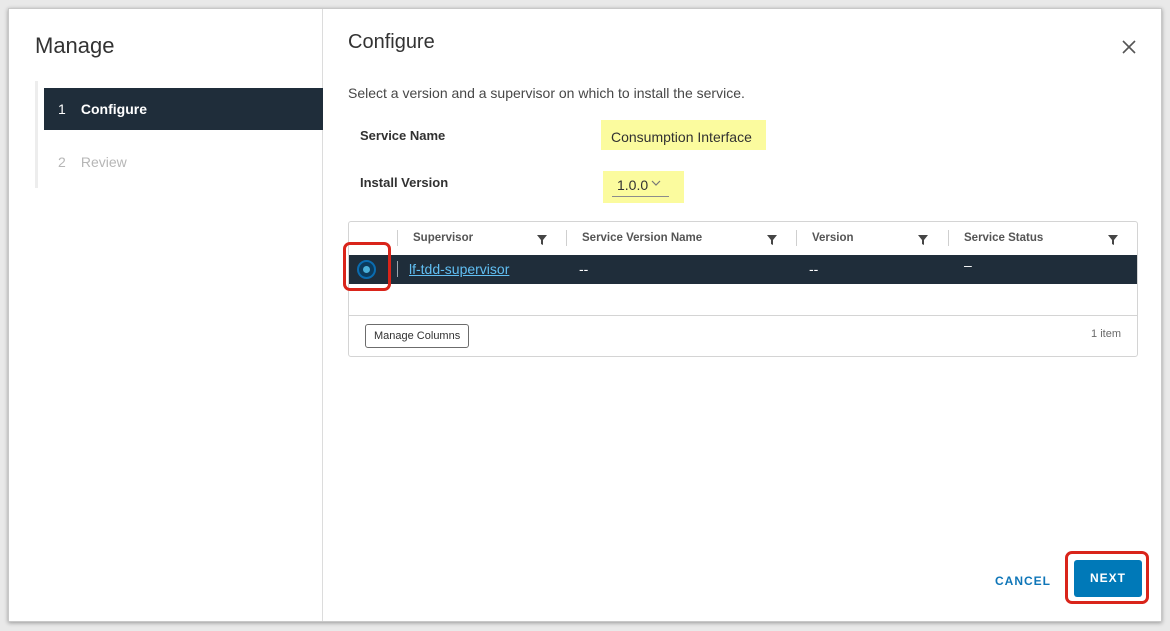  What do you see at coordinates (1129, 47) in the screenshot?
I see `close-icon` at bounding box center [1129, 47].